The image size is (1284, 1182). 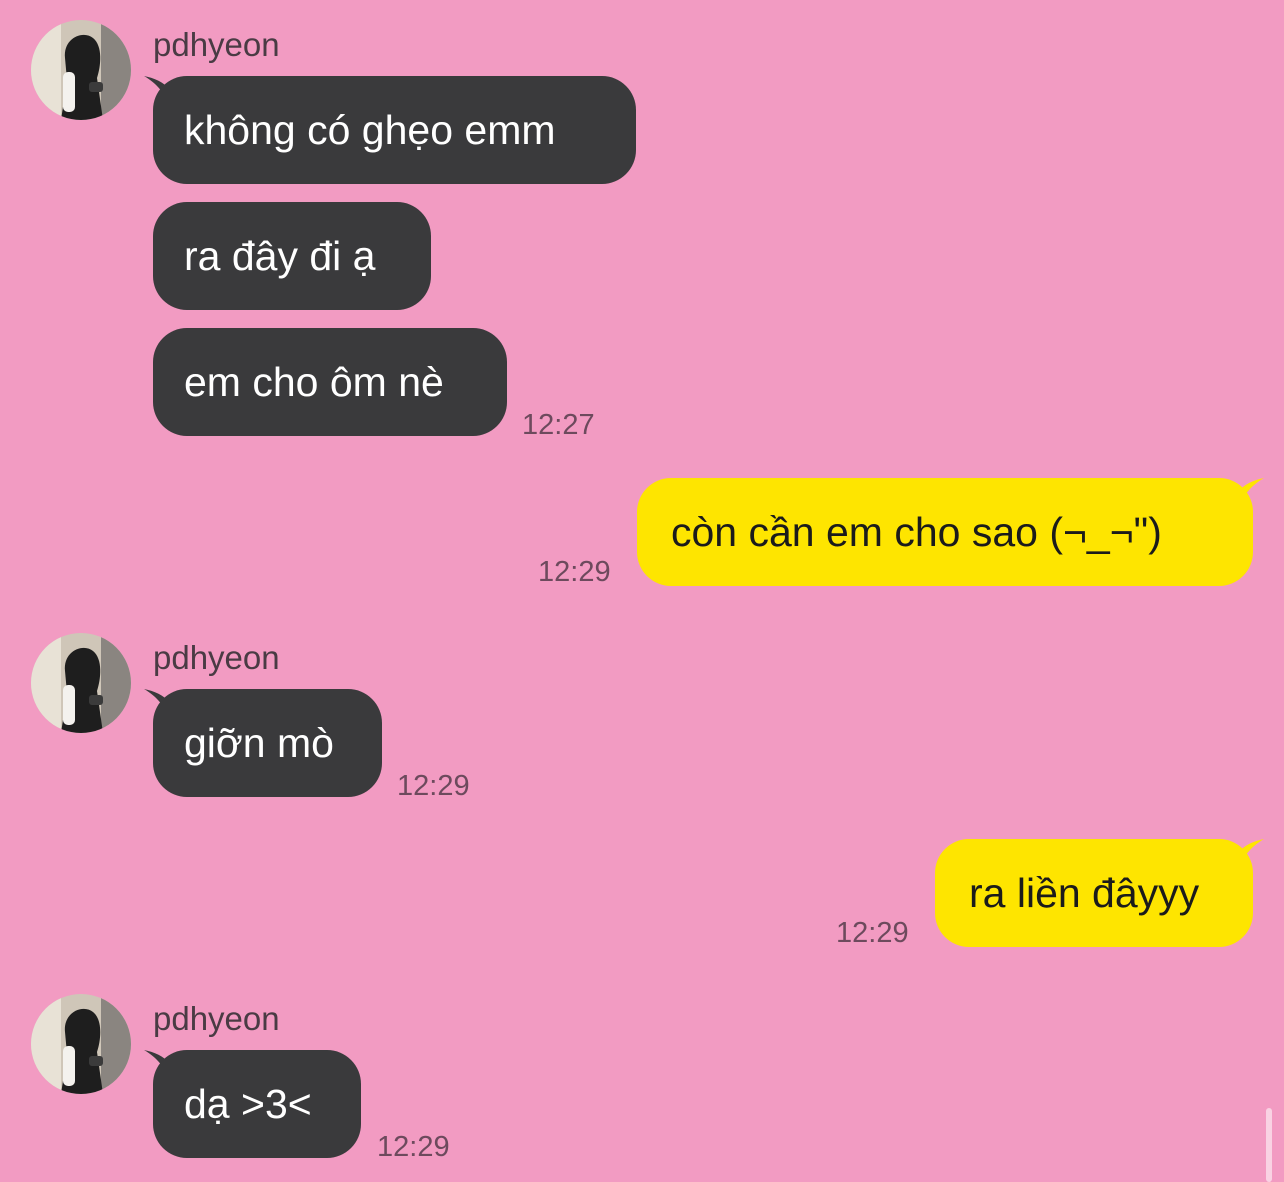 I want to click on message-timestamp: 12:27, so click(x=558, y=425).